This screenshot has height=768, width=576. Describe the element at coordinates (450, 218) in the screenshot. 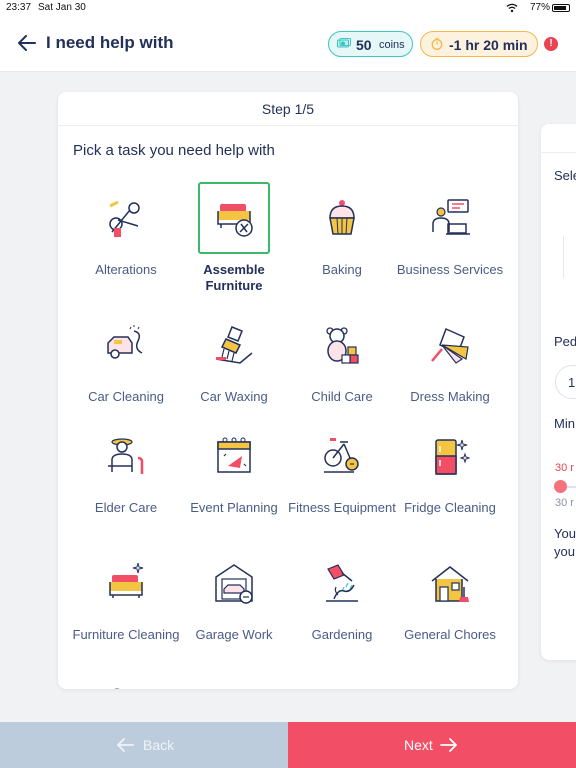

I see `laptop-person-icon` at that location.